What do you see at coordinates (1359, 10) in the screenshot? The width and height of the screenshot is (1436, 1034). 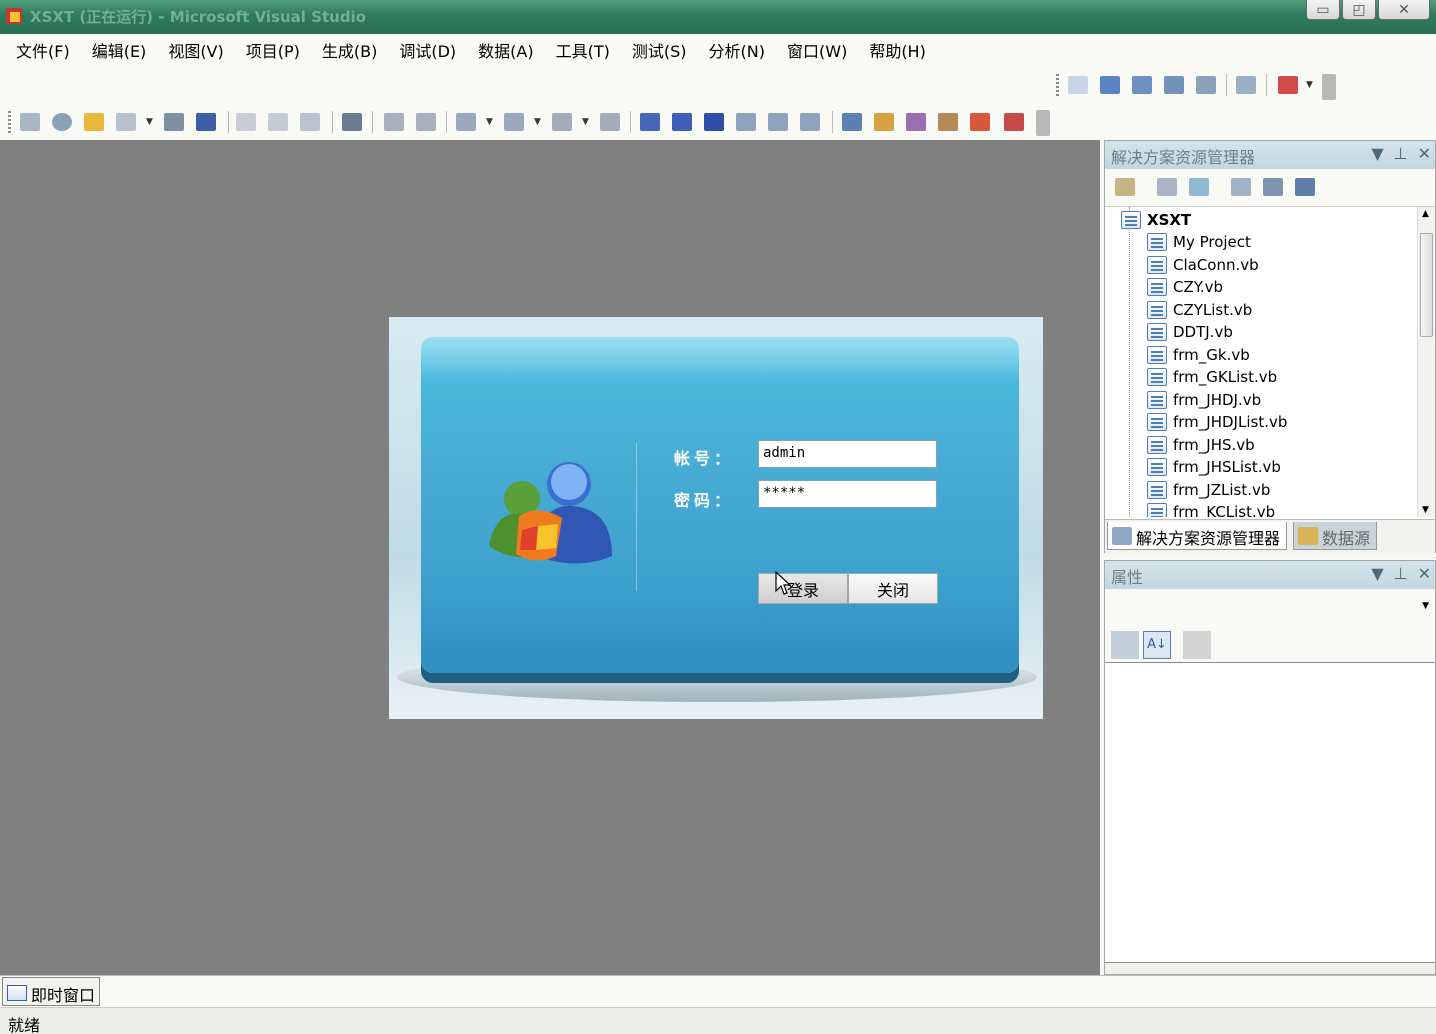 I see `restore-button: ◰` at bounding box center [1359, 10].